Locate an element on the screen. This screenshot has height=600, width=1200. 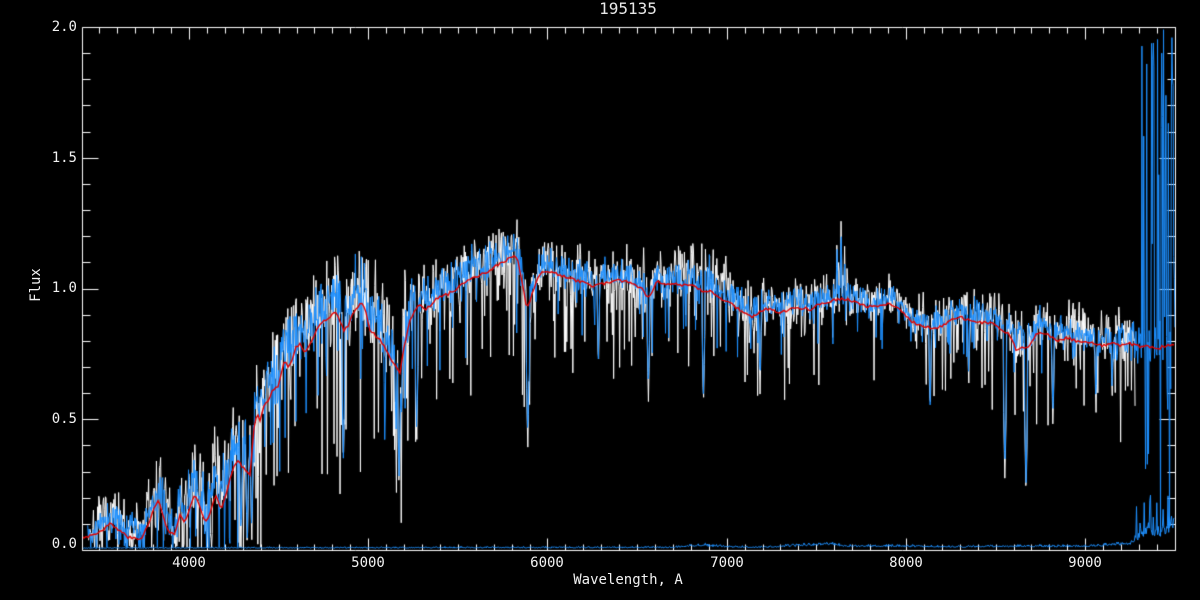
chart-title: 195135 is located at coordinates (628, 9).